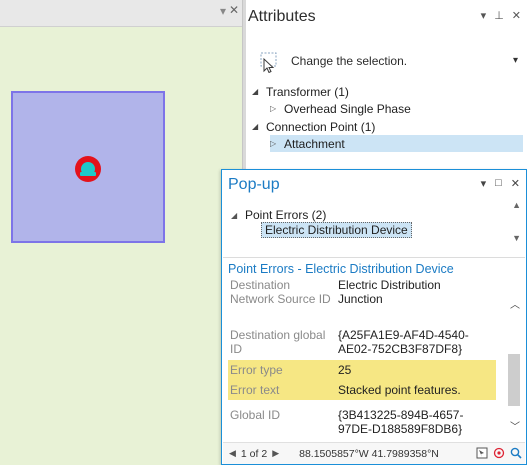 The image size is (527, 465). I want to click on target-icon, so click(499, 453).